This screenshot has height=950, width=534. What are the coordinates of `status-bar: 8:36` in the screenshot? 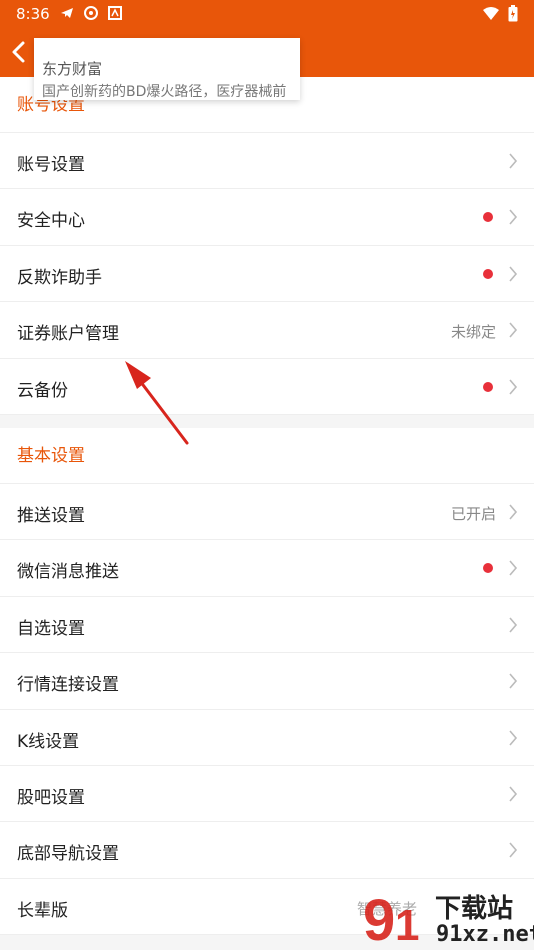 It's located at (267, 14).